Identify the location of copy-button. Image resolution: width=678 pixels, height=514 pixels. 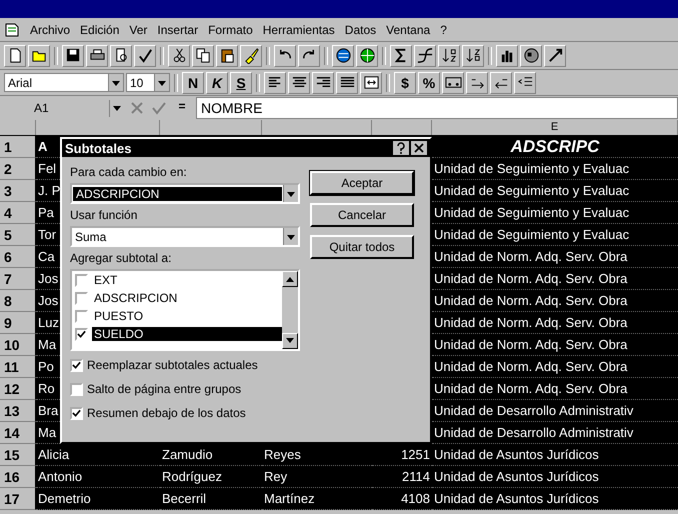
(203, 55).